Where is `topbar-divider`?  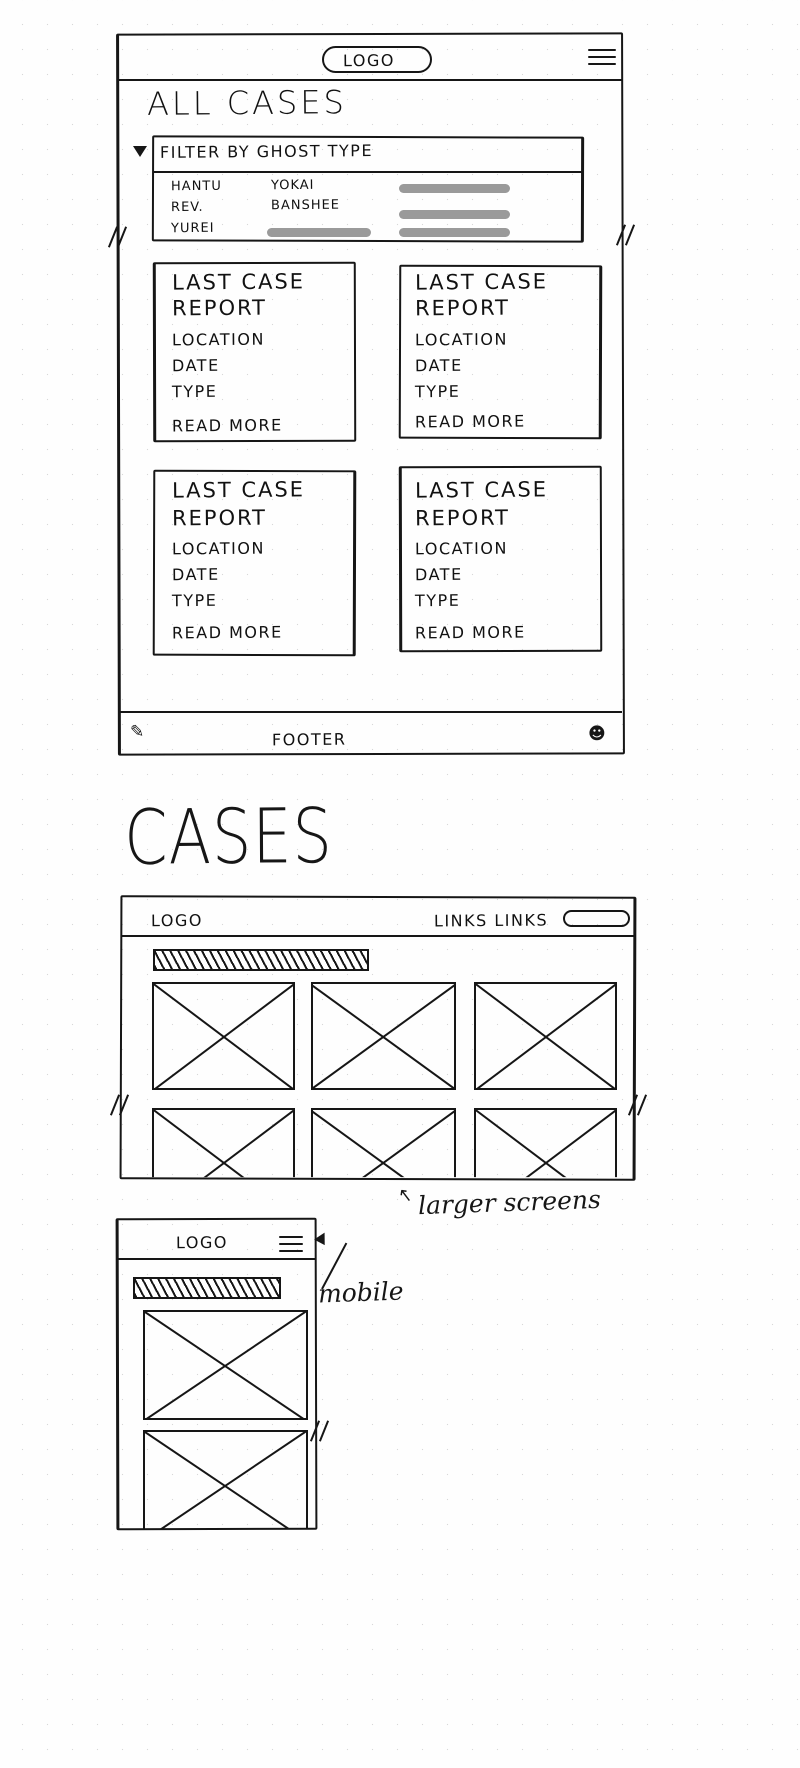 topbar-divider is located at coordinates (370, 80).